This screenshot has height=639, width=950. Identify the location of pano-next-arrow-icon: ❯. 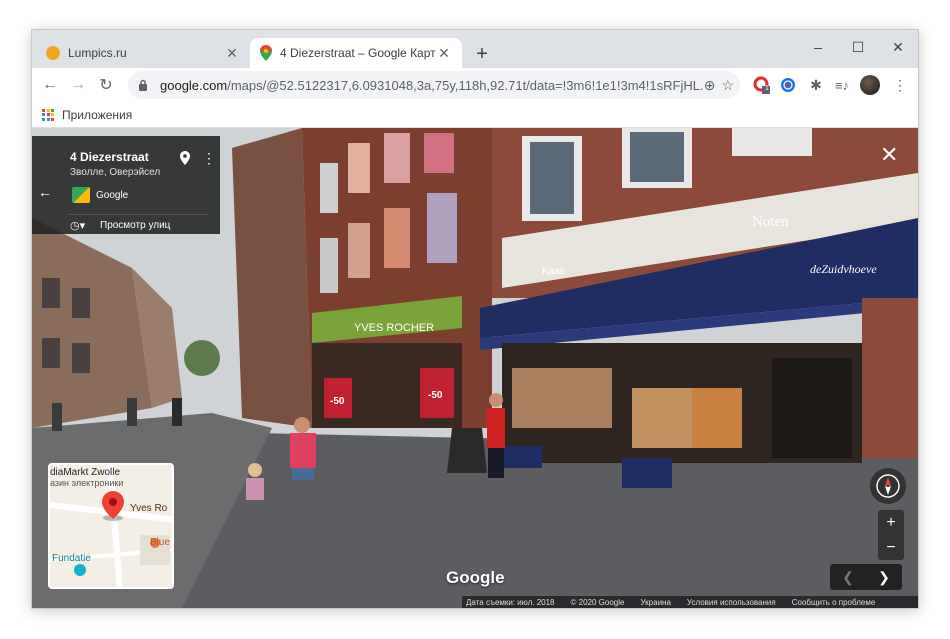
(884, 577).